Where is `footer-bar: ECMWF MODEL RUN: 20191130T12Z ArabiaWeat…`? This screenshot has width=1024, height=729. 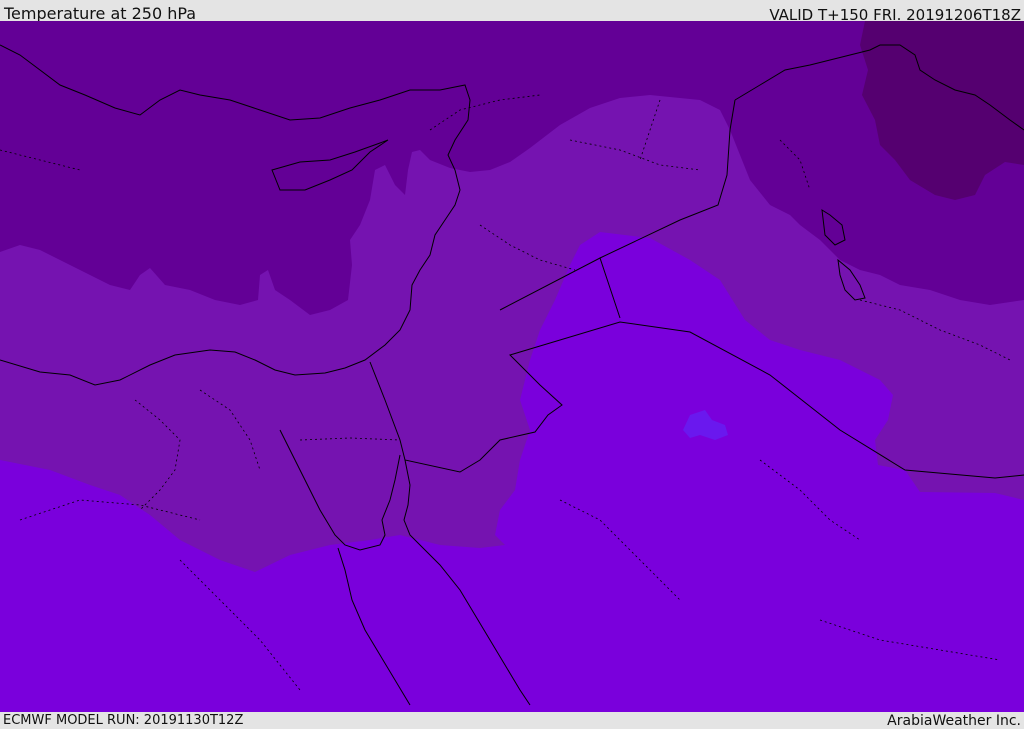
footer-bar: ECMWF MODEL RUN: 20191130T12Z ArabiaWeat… is located at coordinates (512, 720).